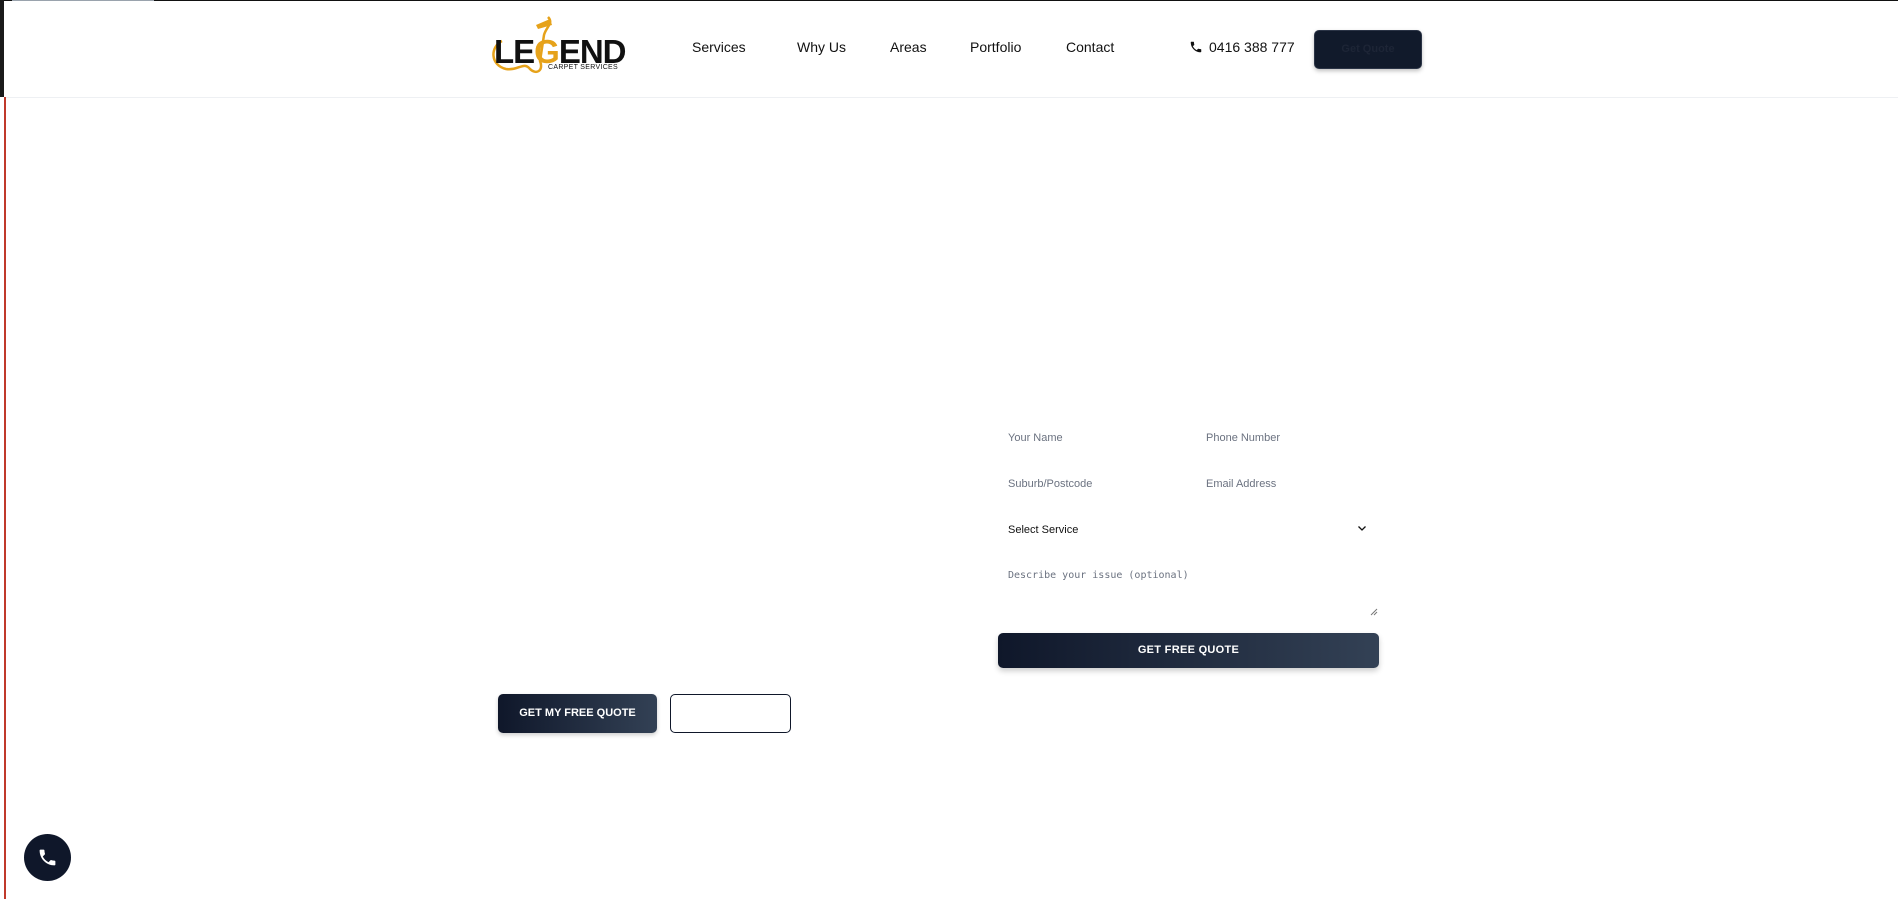 The image size is (1898, 899). I want to click on hero-primary-button: GET MY FREE QUOTE, so click(577, 713).